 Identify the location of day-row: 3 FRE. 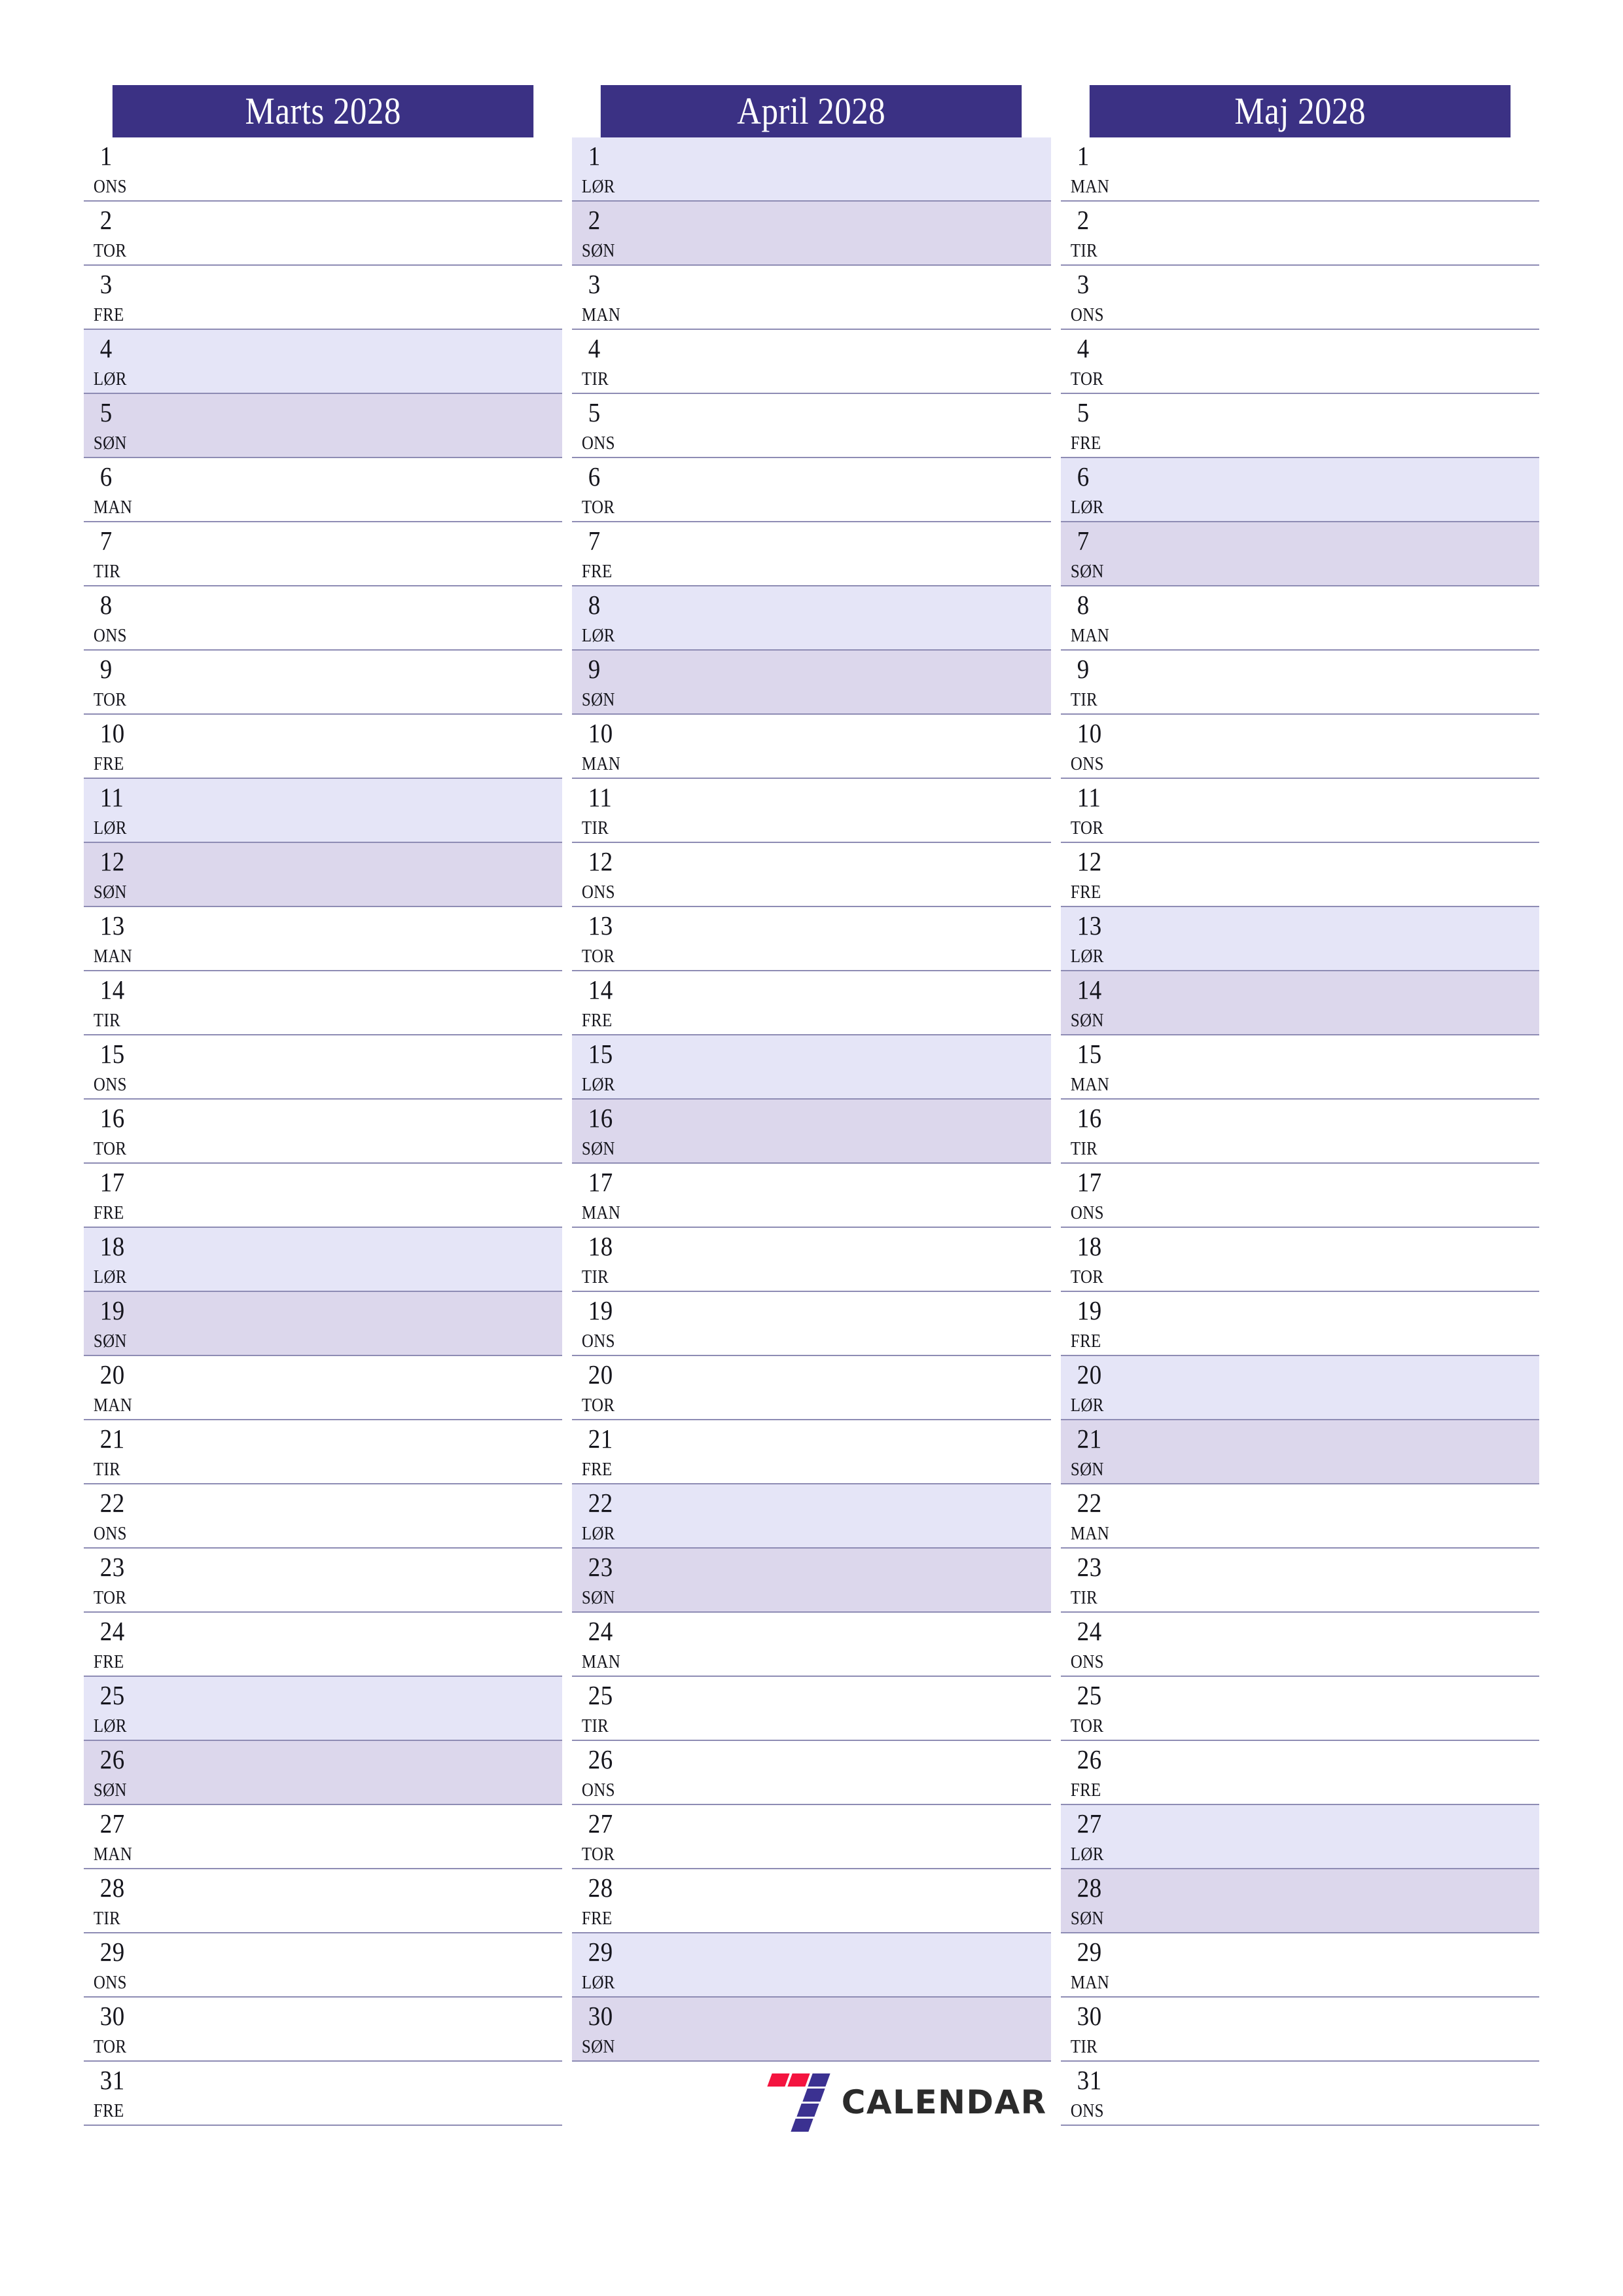
(323, 298).